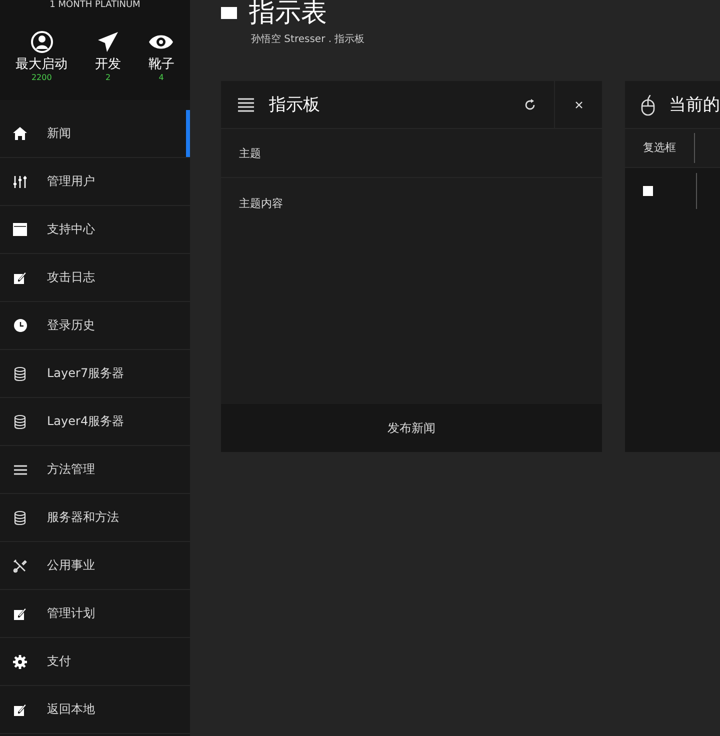  I want to click on sidebar-item: 管理用户, so click(95, 182).